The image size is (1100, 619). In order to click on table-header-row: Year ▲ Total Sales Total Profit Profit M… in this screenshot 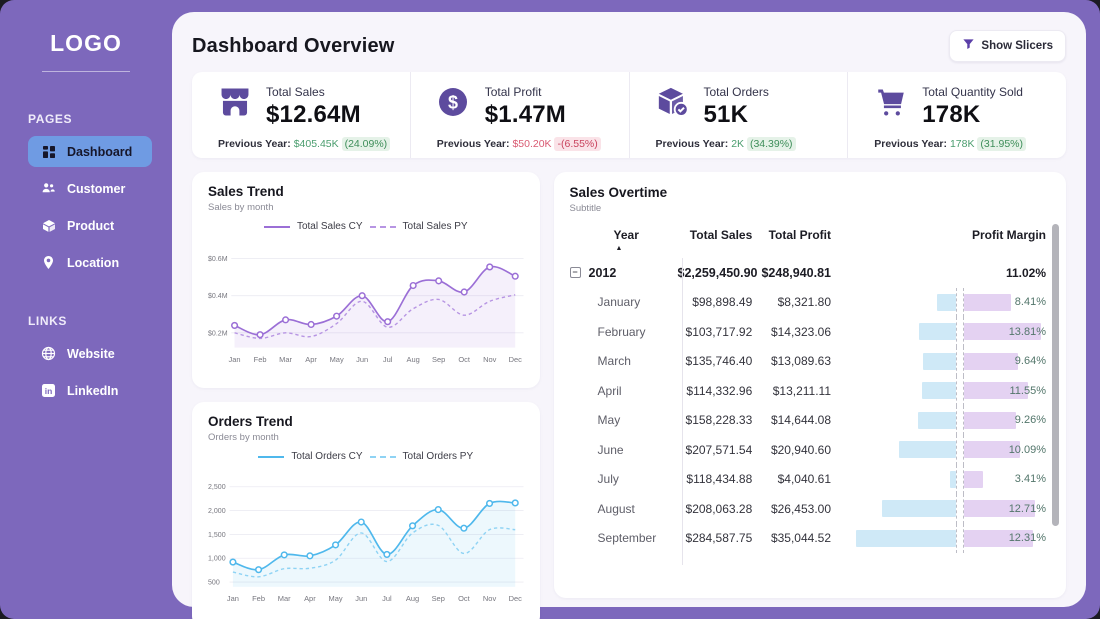, I will do `click(810, 240)`.